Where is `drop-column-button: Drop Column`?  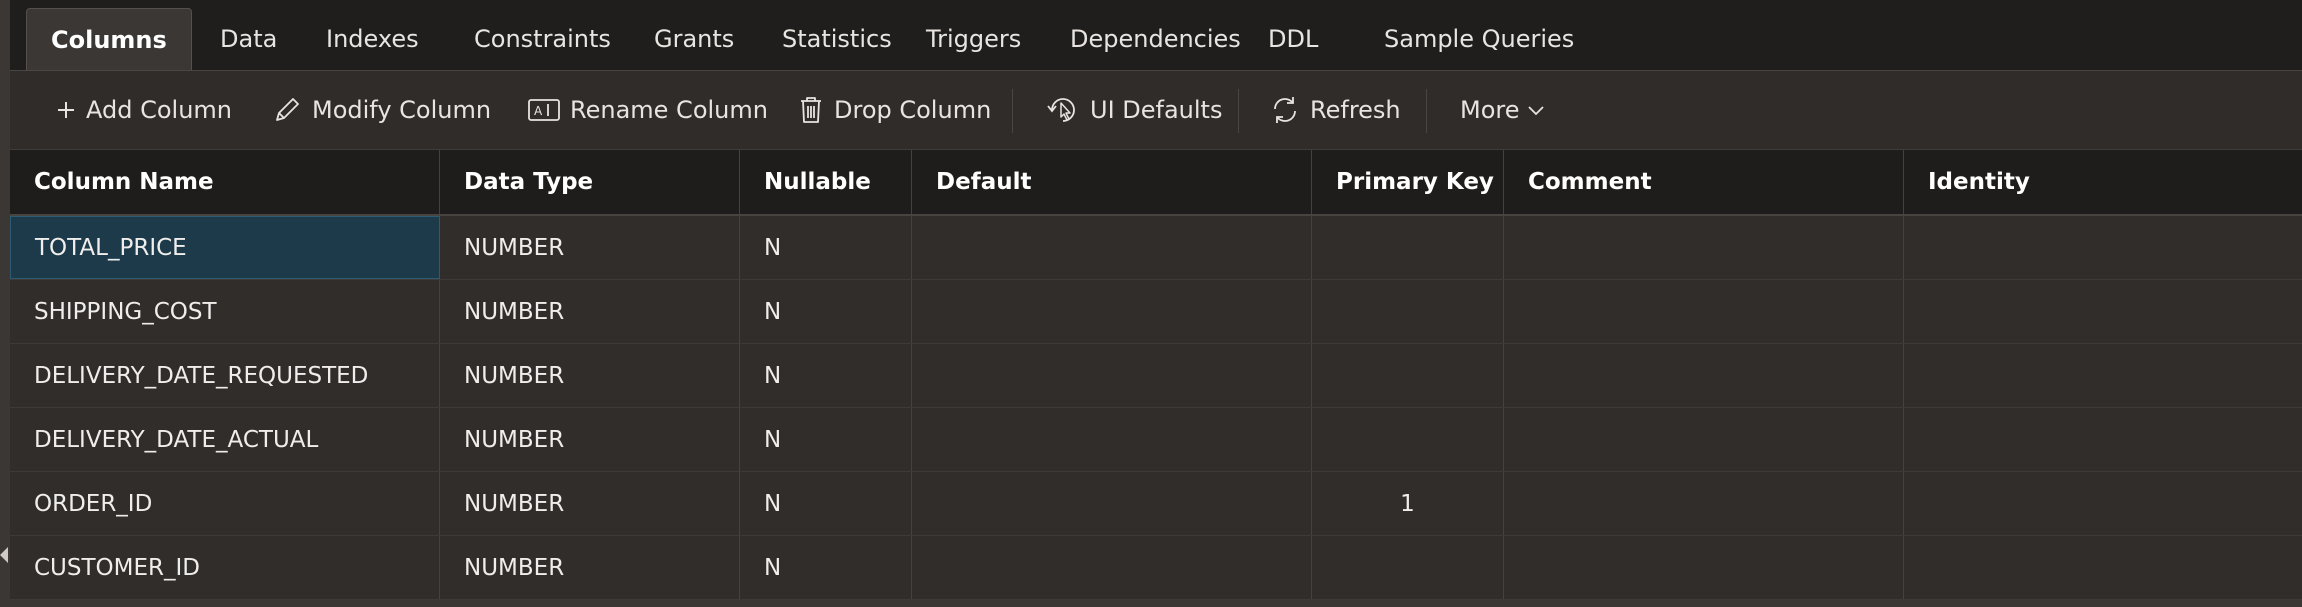 drop-column-button: Drop Column is located at coordinates (894, 110).